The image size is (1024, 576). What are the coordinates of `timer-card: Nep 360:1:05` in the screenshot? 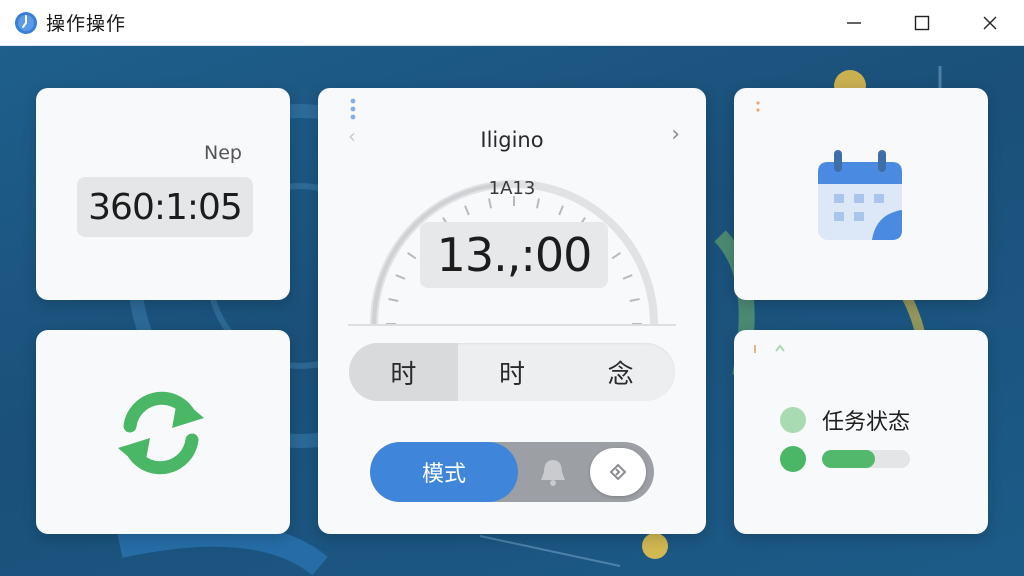 It's located at (163, 194).